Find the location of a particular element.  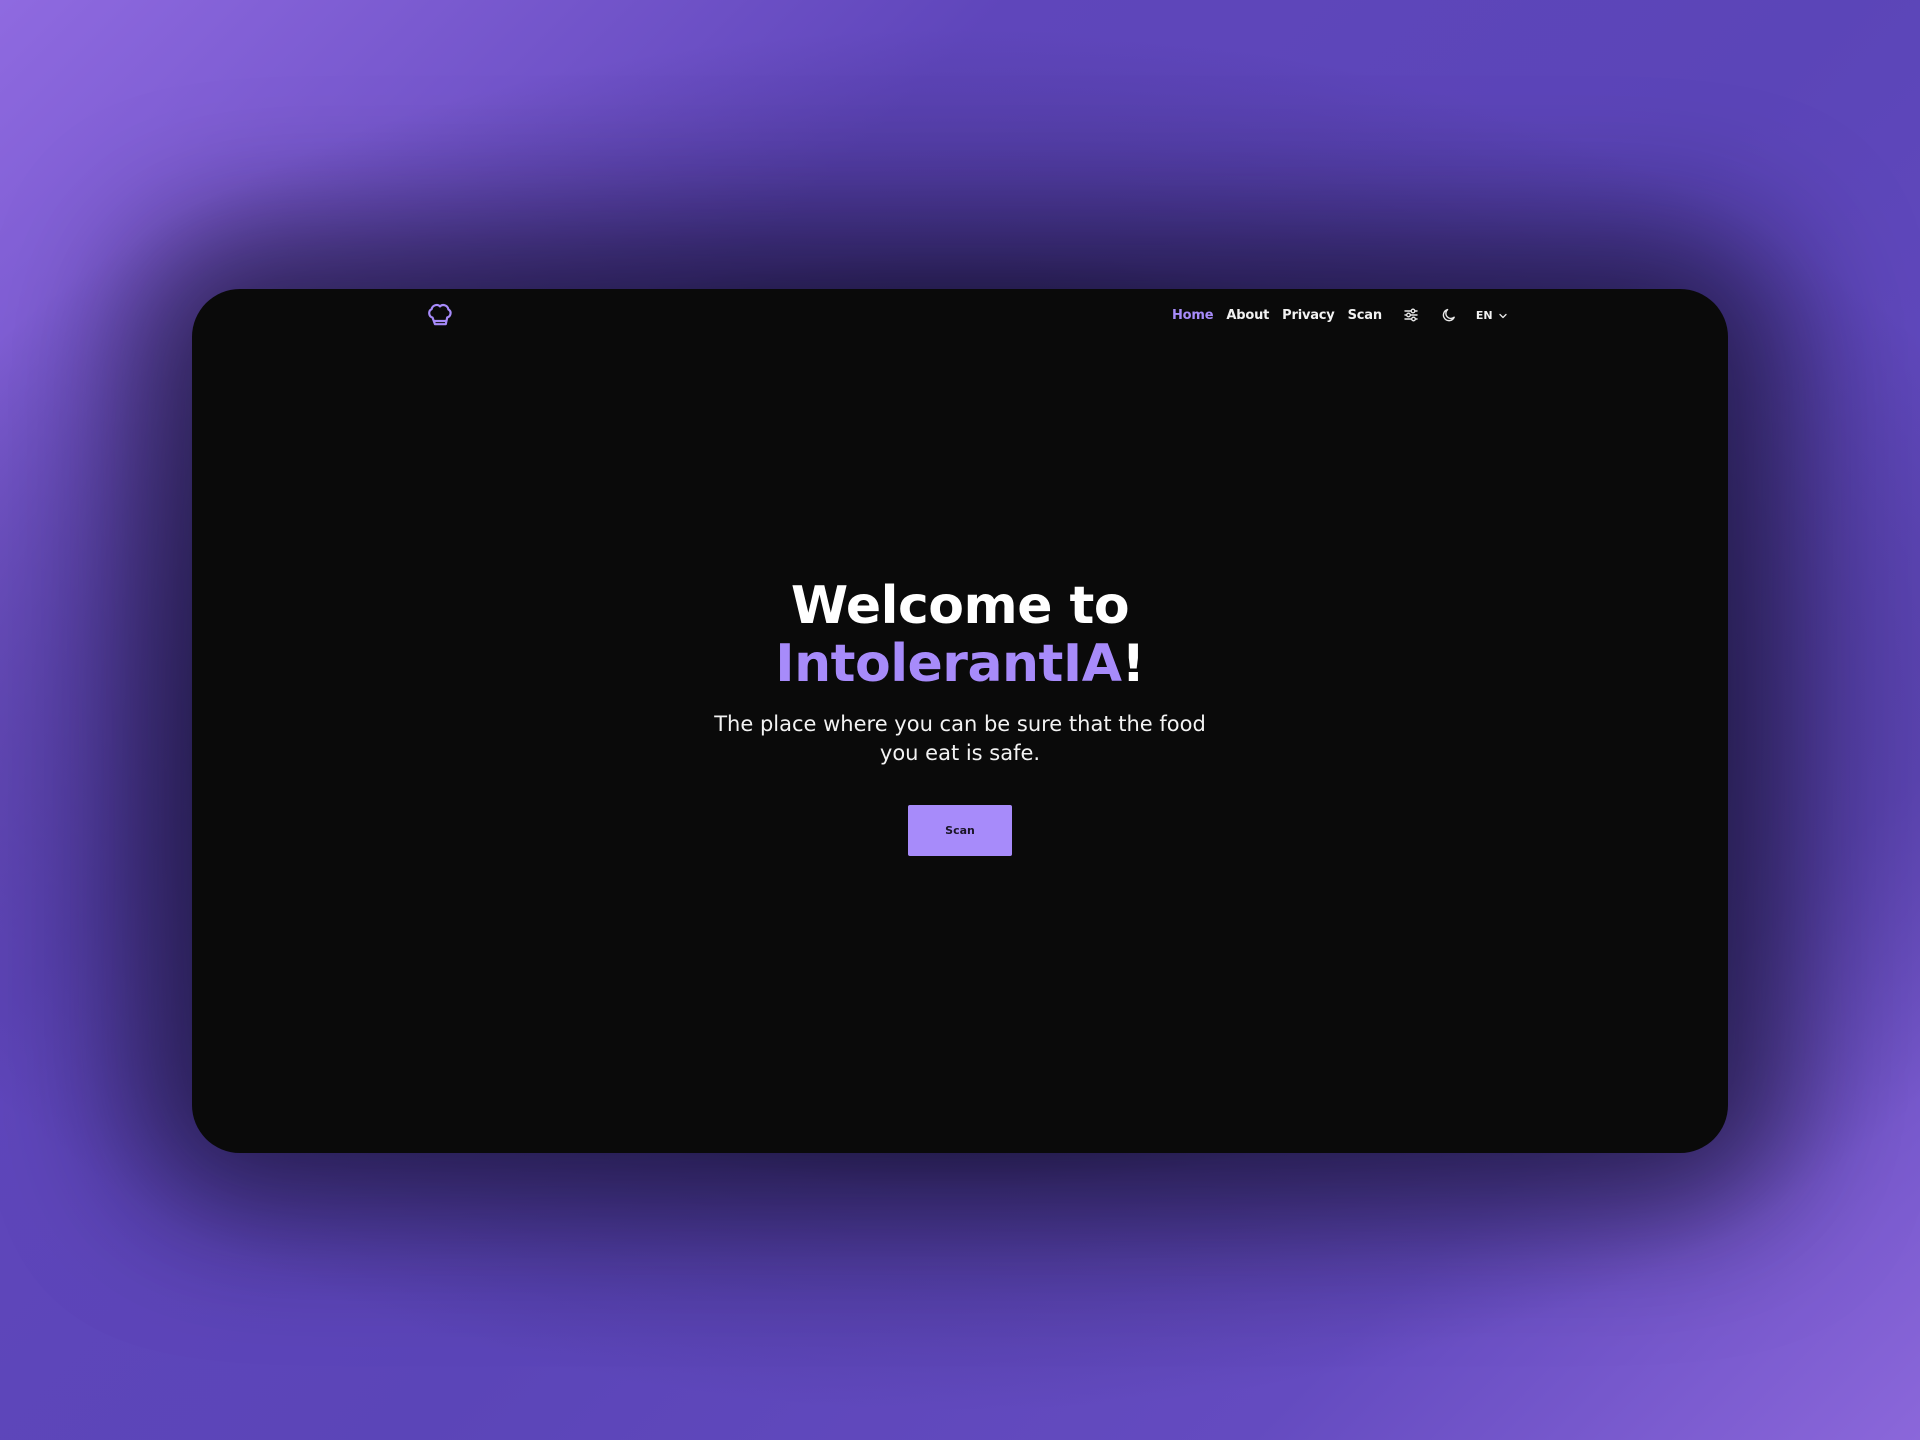

hero-exclamation: ! is located at coordinates (1133, 664).